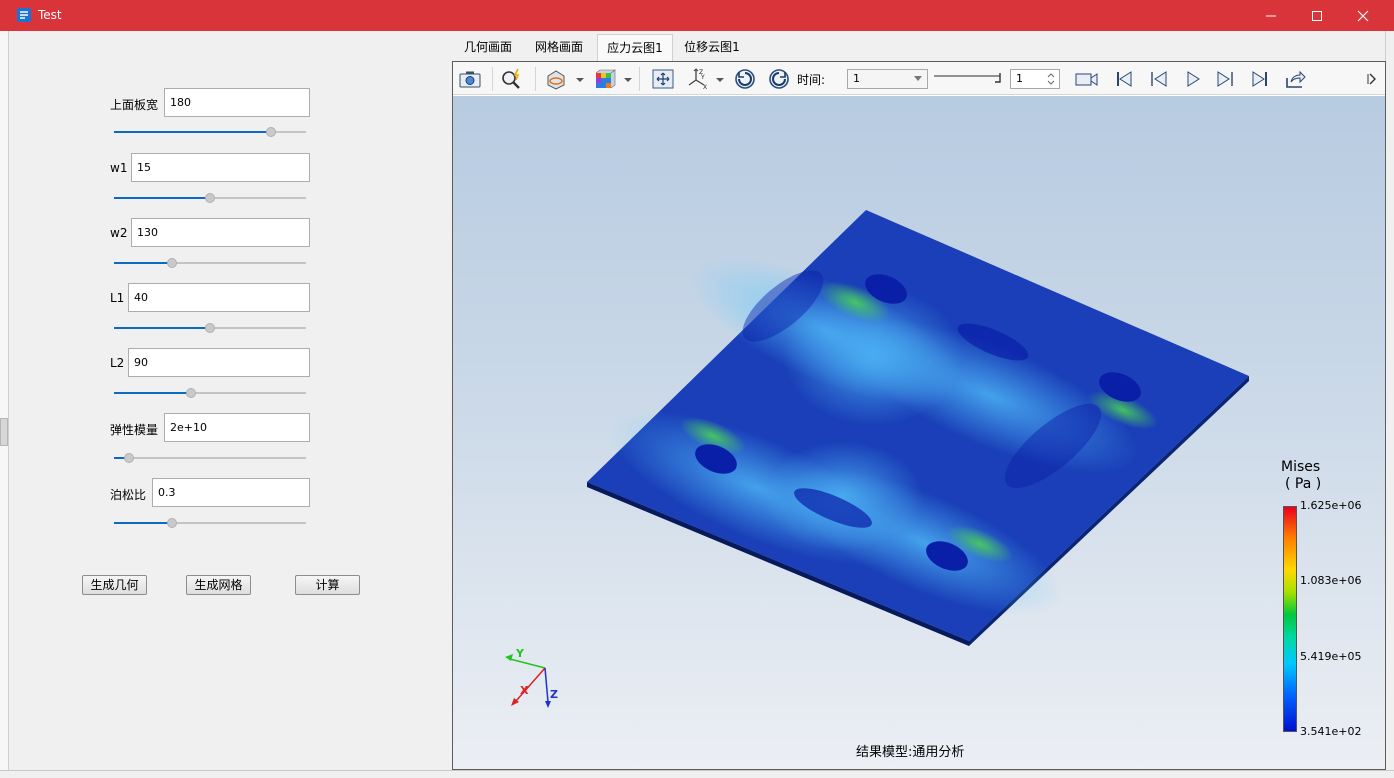 This screenshot has height=778, width=1394. I want to click on param-label-w2: w2, so click(119, 233).